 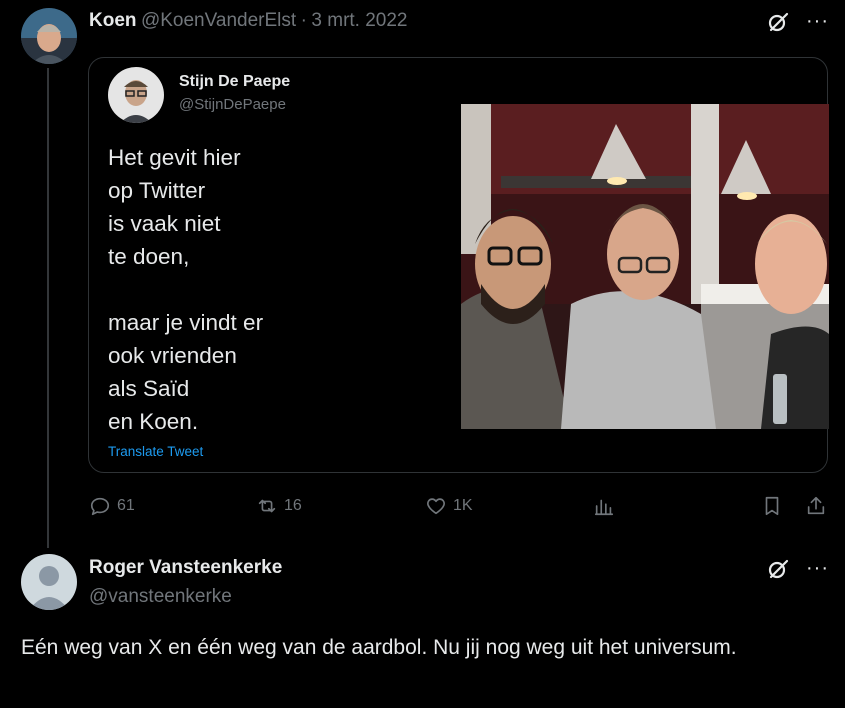 What do you see at coordinates (436, 506) in the screenshot?
I see `heart-icon` at bounding box center [436, 506].